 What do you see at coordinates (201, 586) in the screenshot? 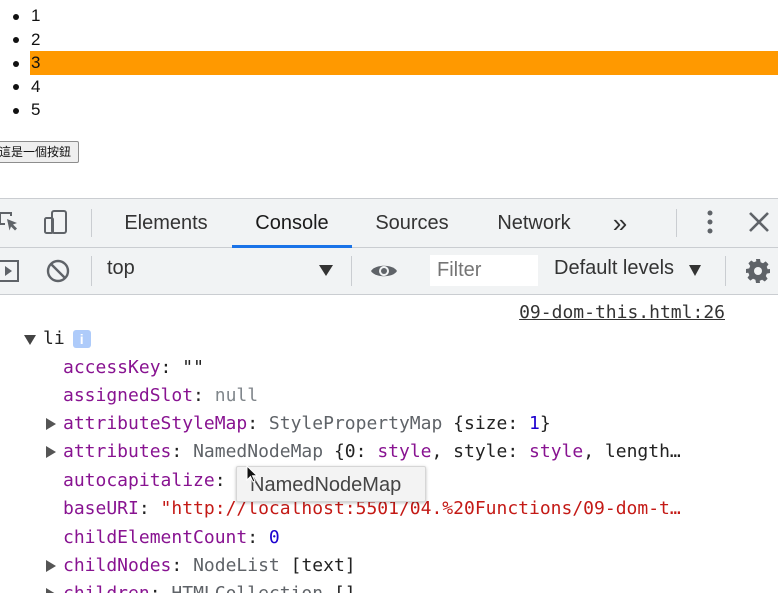
I see `property-row: children: HTMLCollection []` at bounding box center [201, 586].